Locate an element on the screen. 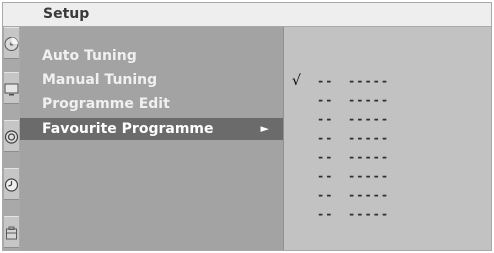  favourite-slot-2: -- ----- is located at coordinates (387, 101).